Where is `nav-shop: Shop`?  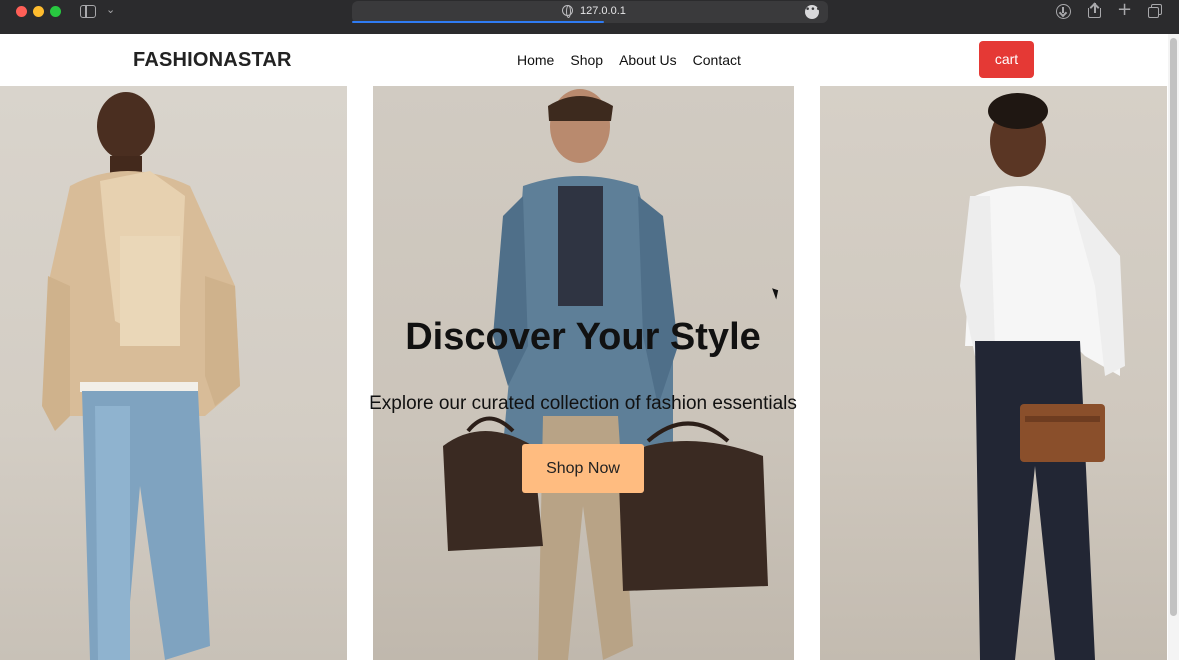 nav-shop: Shop is located at coordinates (586, 60).